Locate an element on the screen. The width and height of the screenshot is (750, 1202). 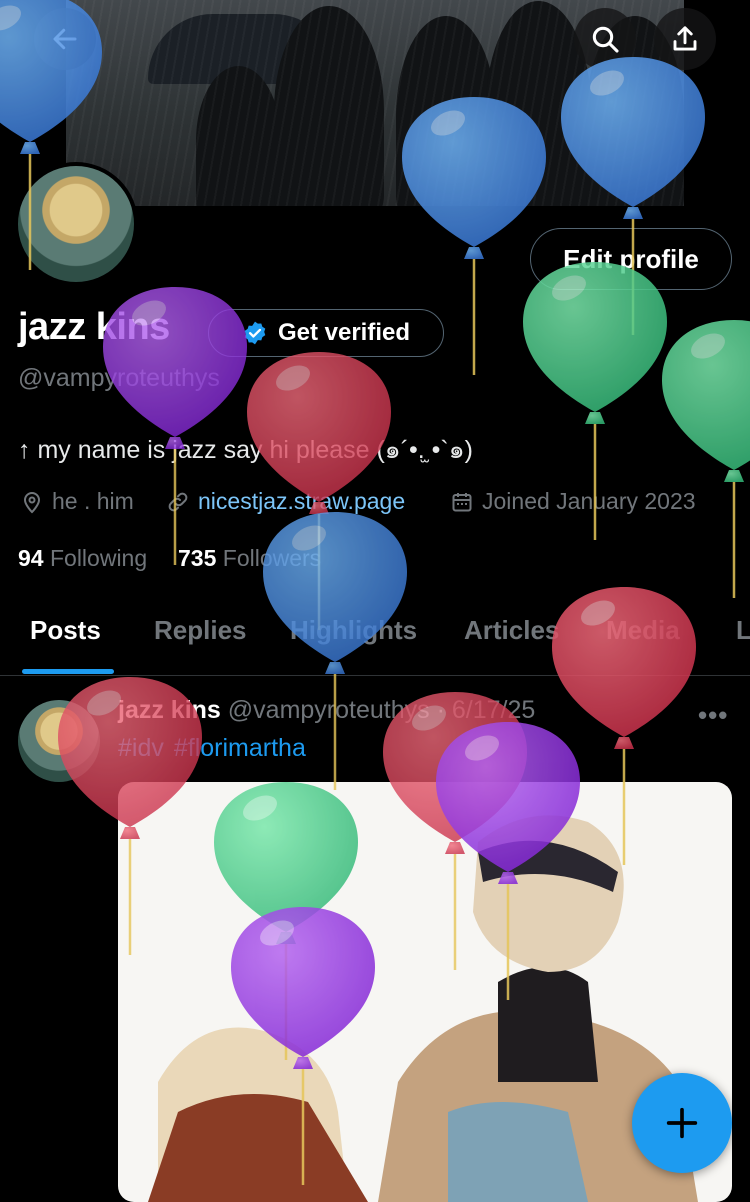
joined-meta: Joined January 2023 is located at coordinates (573, 501).